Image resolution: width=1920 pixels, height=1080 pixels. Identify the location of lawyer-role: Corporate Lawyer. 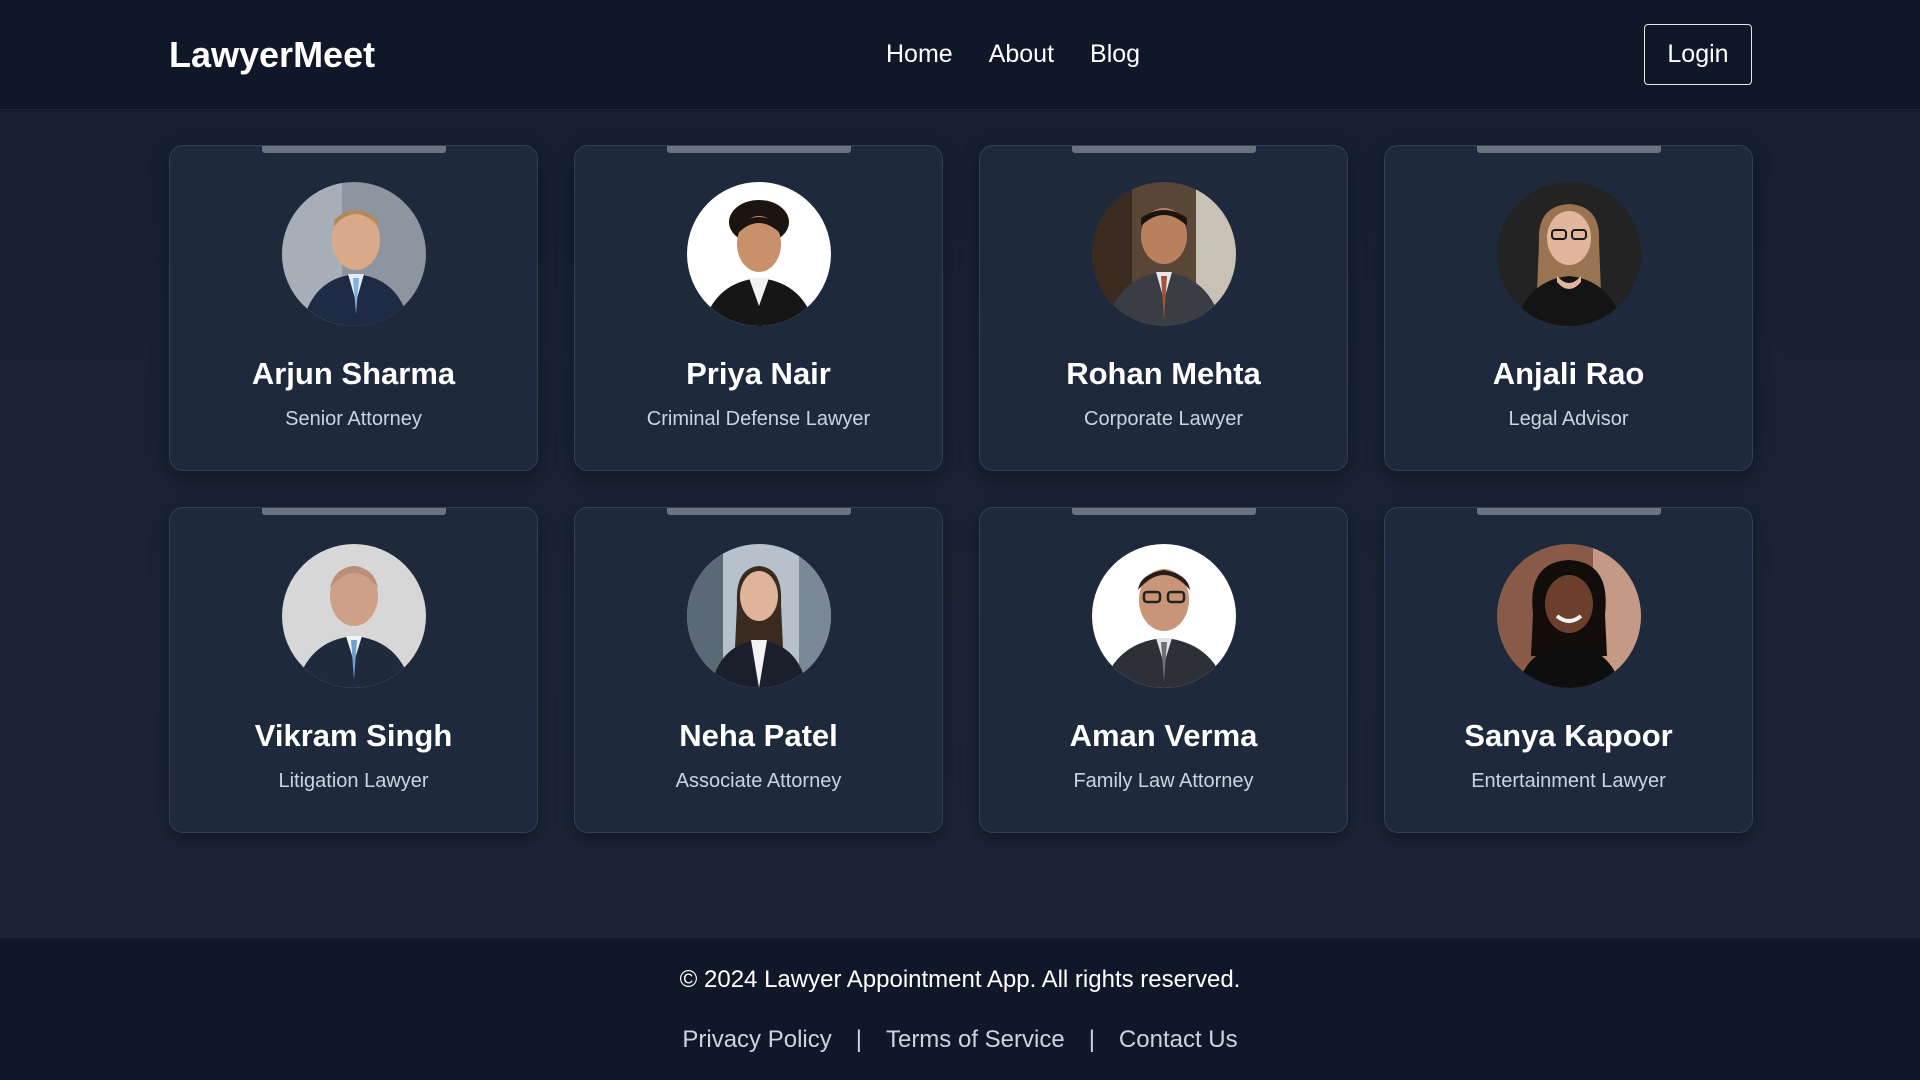
(1163, 419).